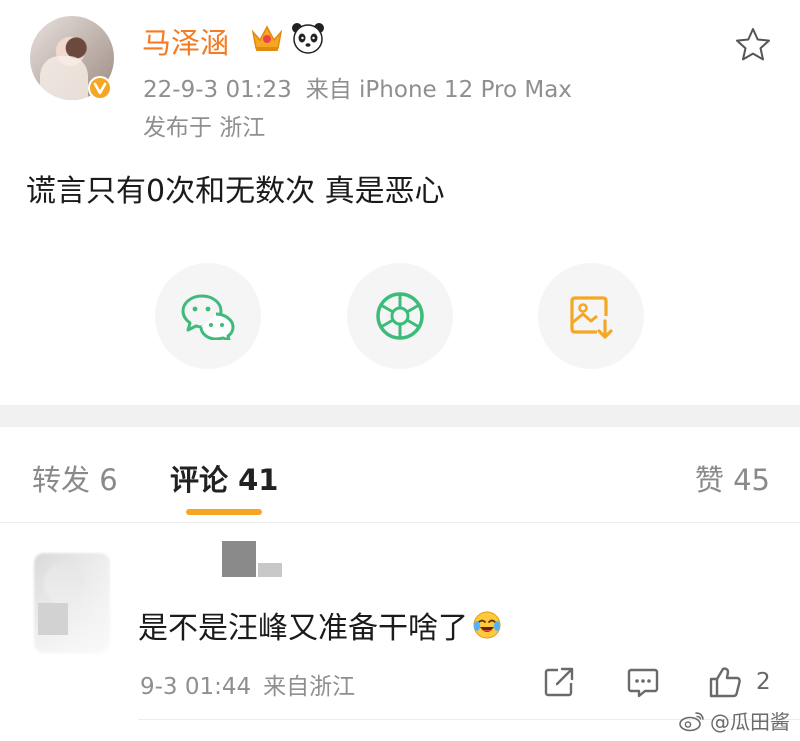 The height and width of the screenshot is (741, 800). I want to click on crown-icon, so click(267, 38).